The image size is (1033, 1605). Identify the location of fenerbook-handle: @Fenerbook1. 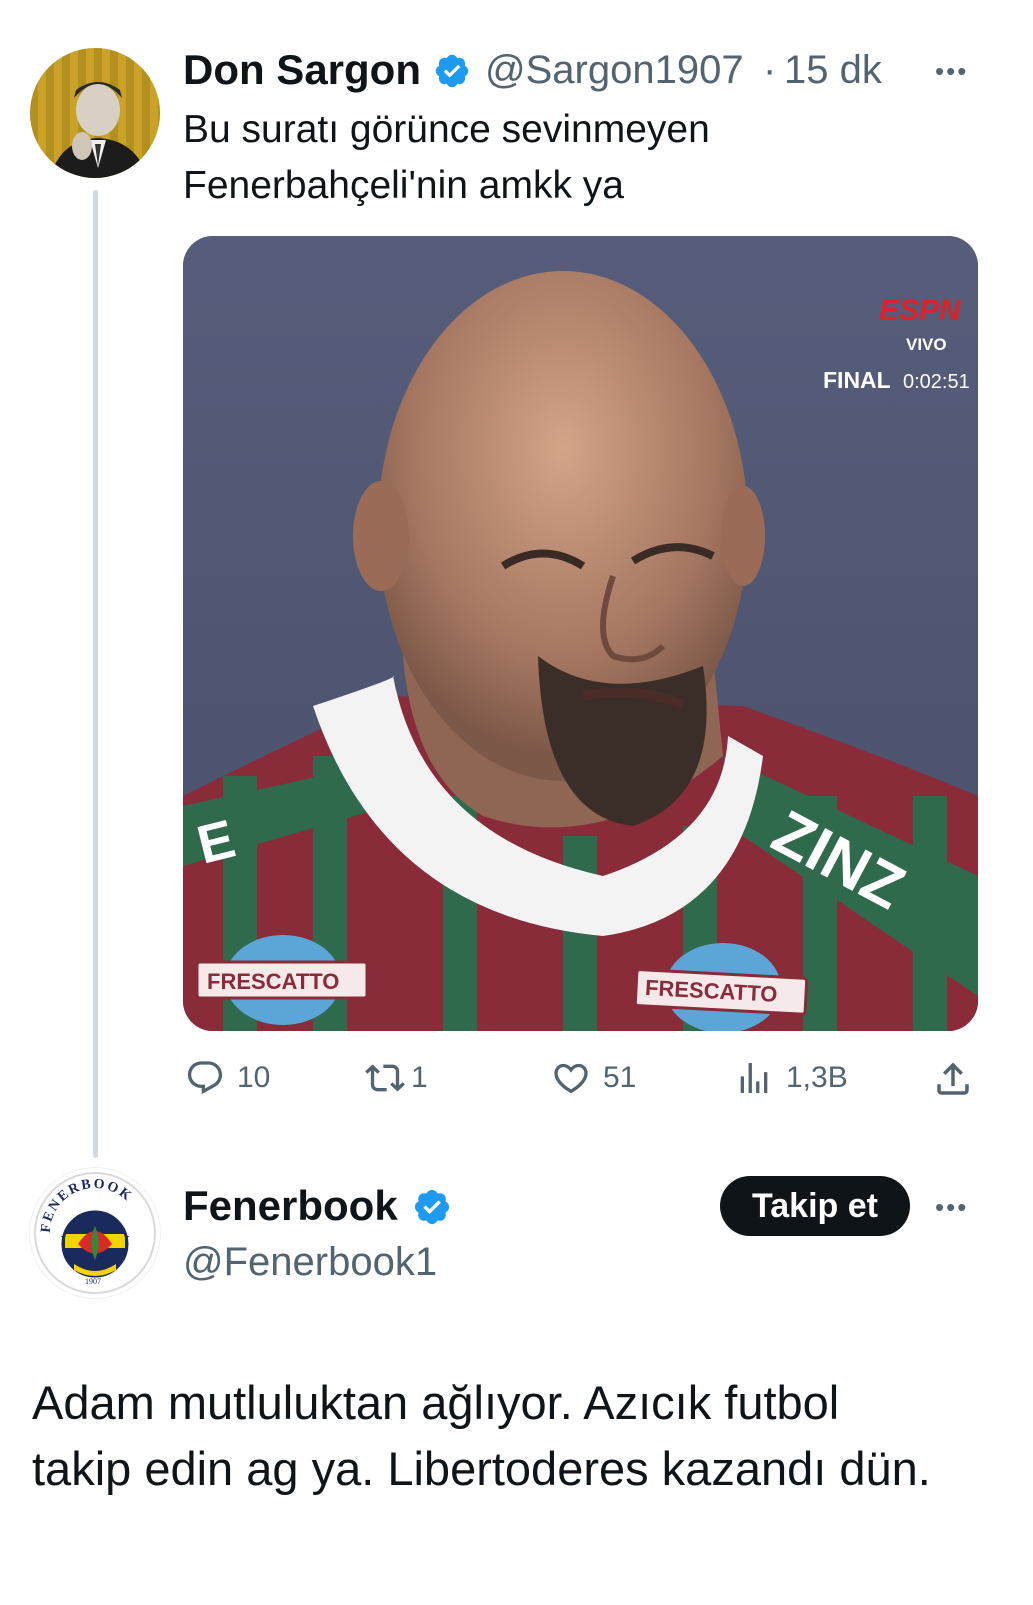
(310, 1262).